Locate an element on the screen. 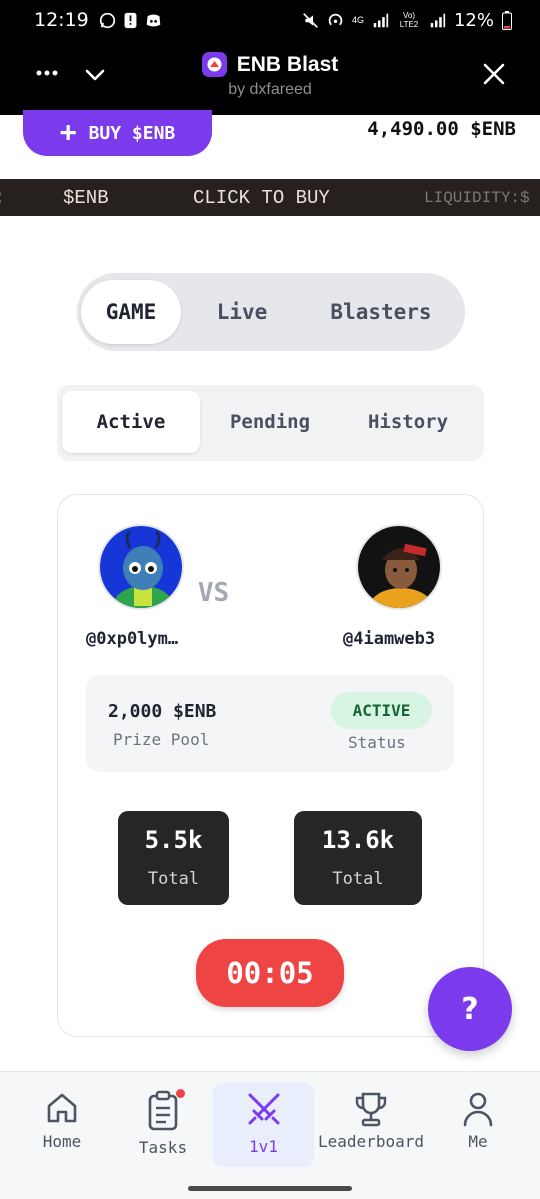 Image resolution: width=540 pixels, height=1199 pixels. player2-total-box: 13.6k Total is located at coordinates (358, 858).